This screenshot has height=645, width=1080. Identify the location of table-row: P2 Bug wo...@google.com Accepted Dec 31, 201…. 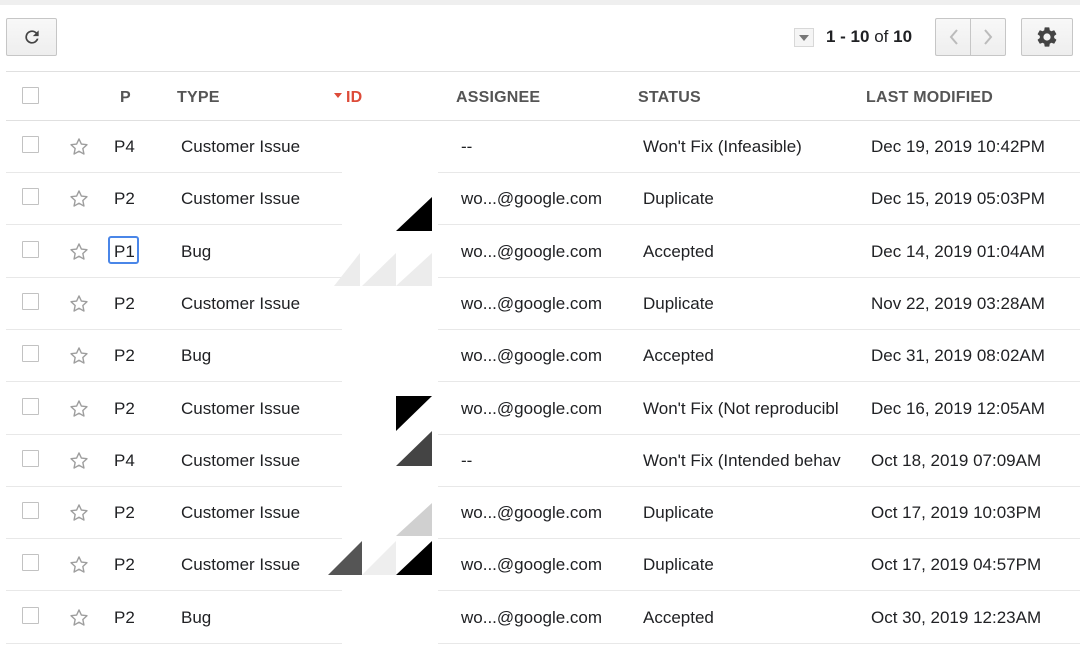
(543, 356).